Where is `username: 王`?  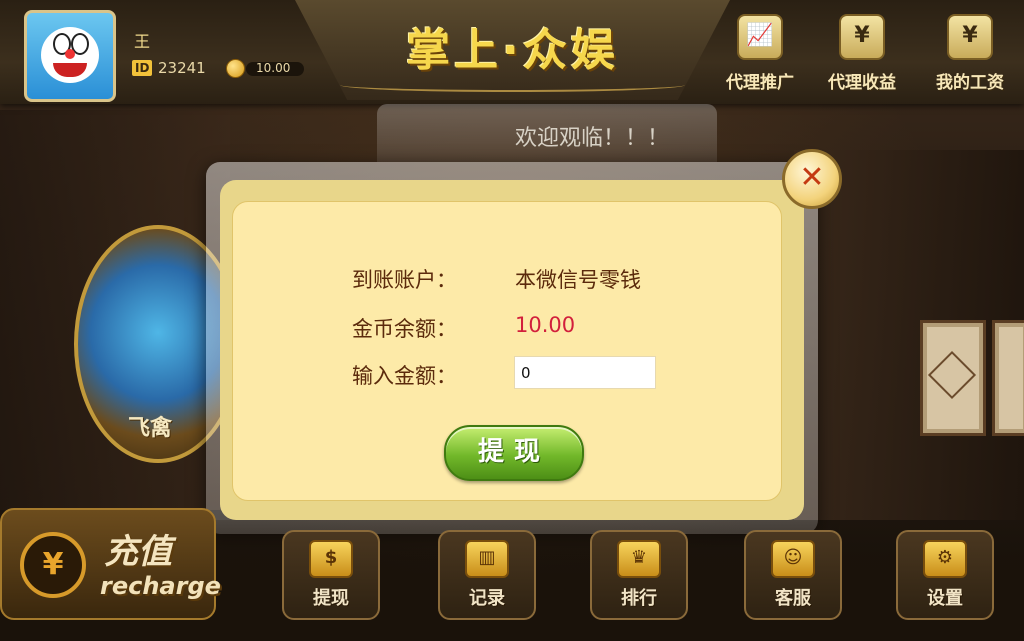 username: 王 is located at coordinates (142, 41).